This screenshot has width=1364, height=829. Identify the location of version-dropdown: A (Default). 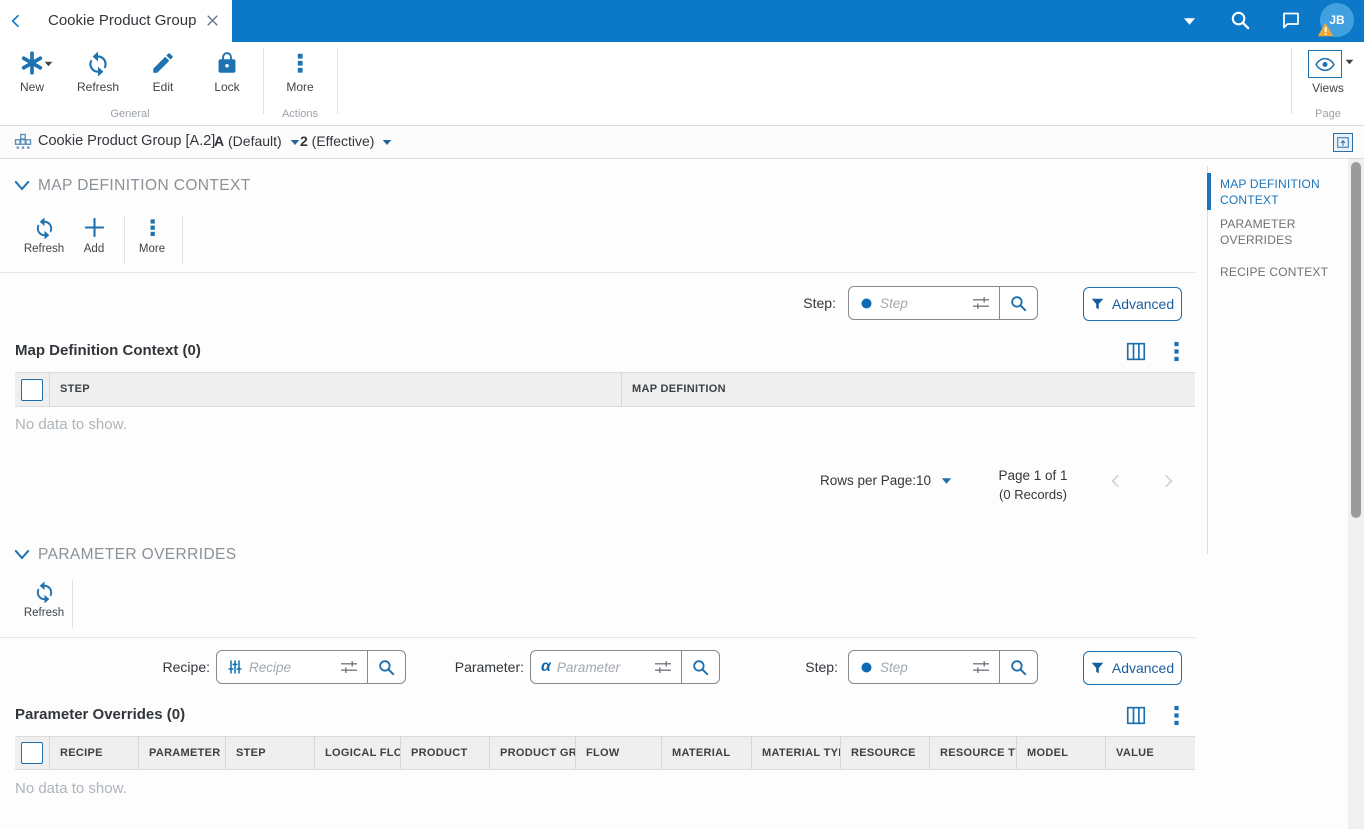
(257, 141).